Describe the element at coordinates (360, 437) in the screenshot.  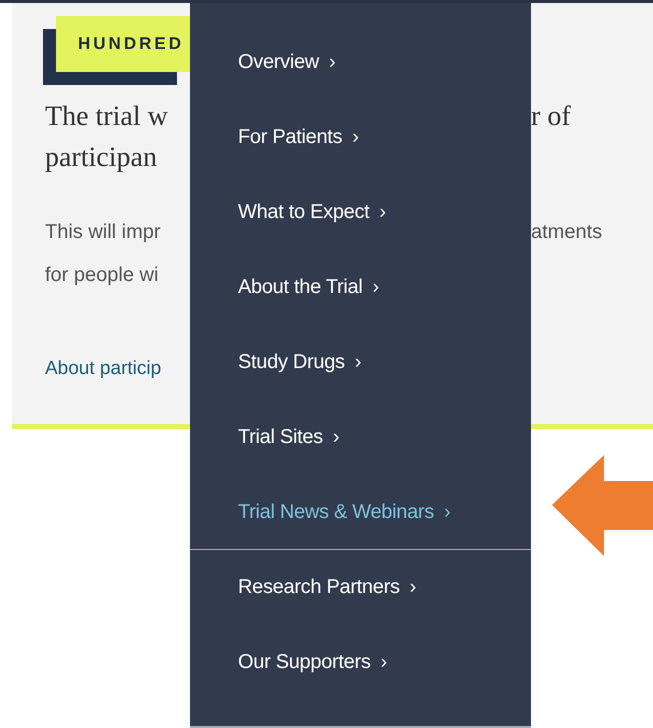
I see `menu-item: Trial Sites ›` at that location.